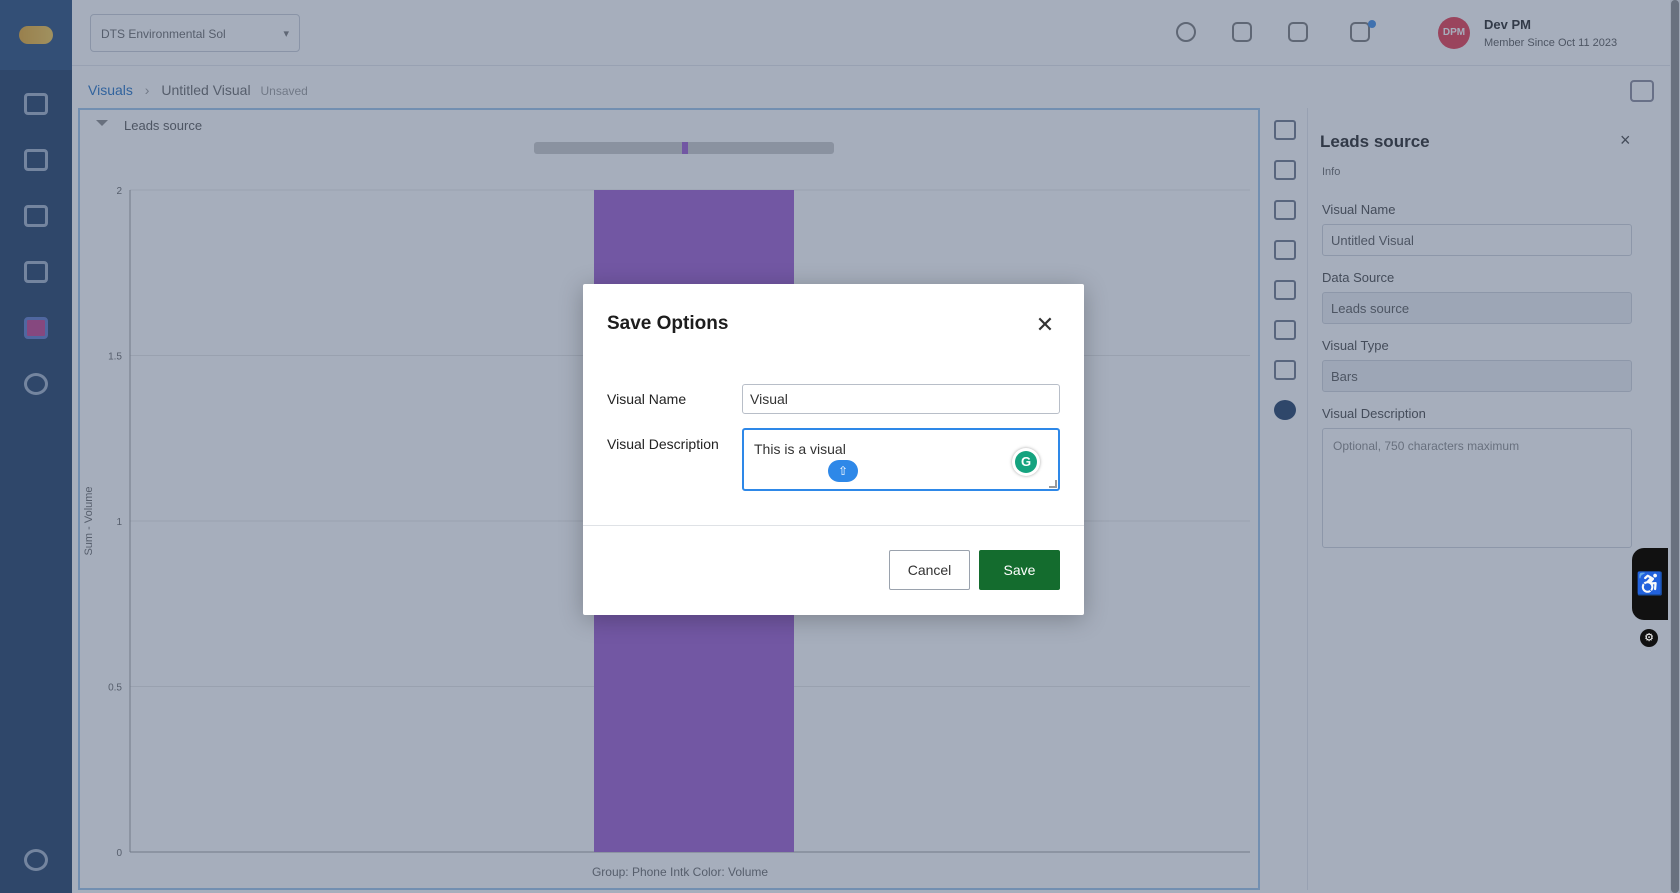 This screenshot has height=893, width=1680. I want to click on accessibility-settings-icon: ⚙, so click(1649, 638).